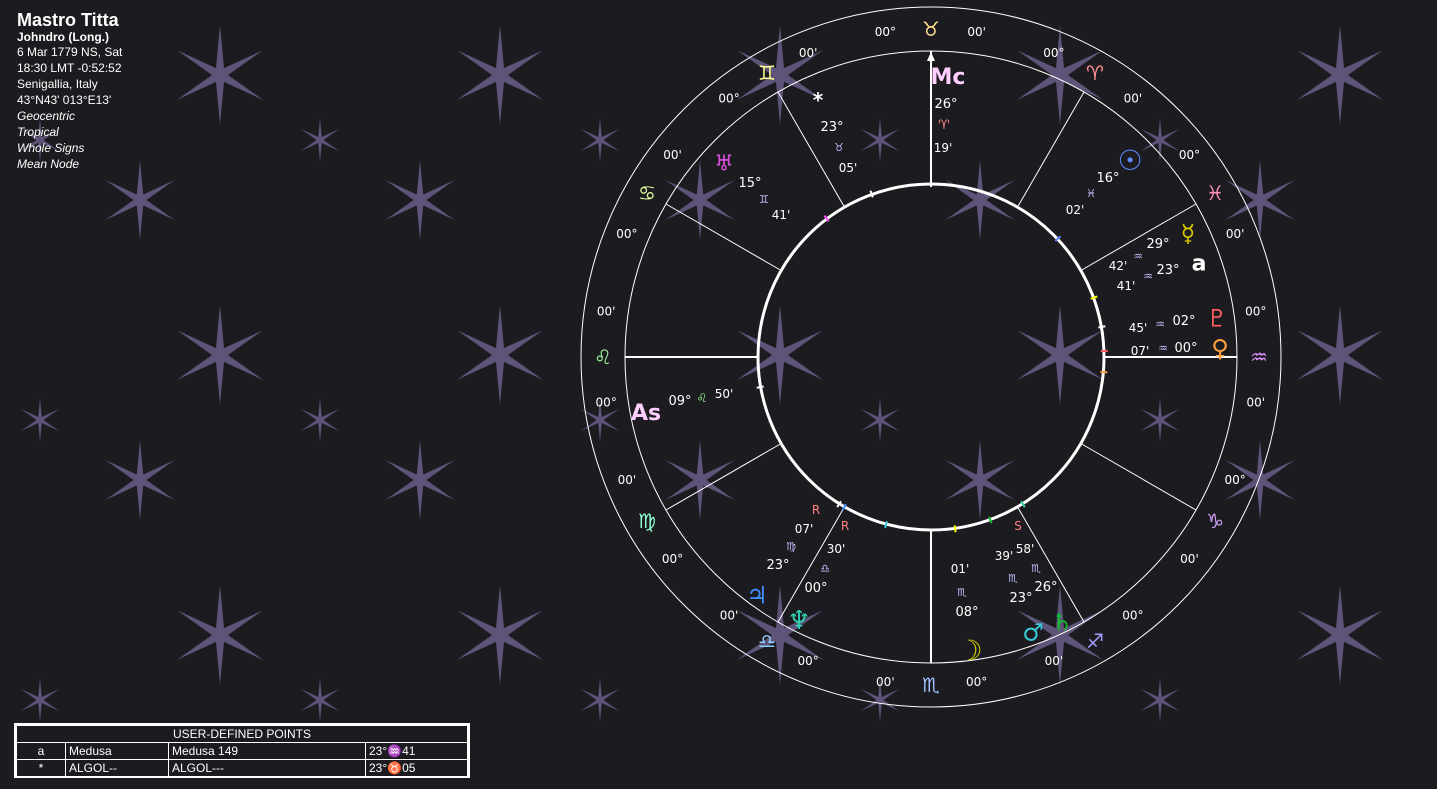 This screenshot has height=789, width=1437. Describe the element at coordinates (1138, 328) in the screenshot. I see `pluto-minute: 45'` at that location.